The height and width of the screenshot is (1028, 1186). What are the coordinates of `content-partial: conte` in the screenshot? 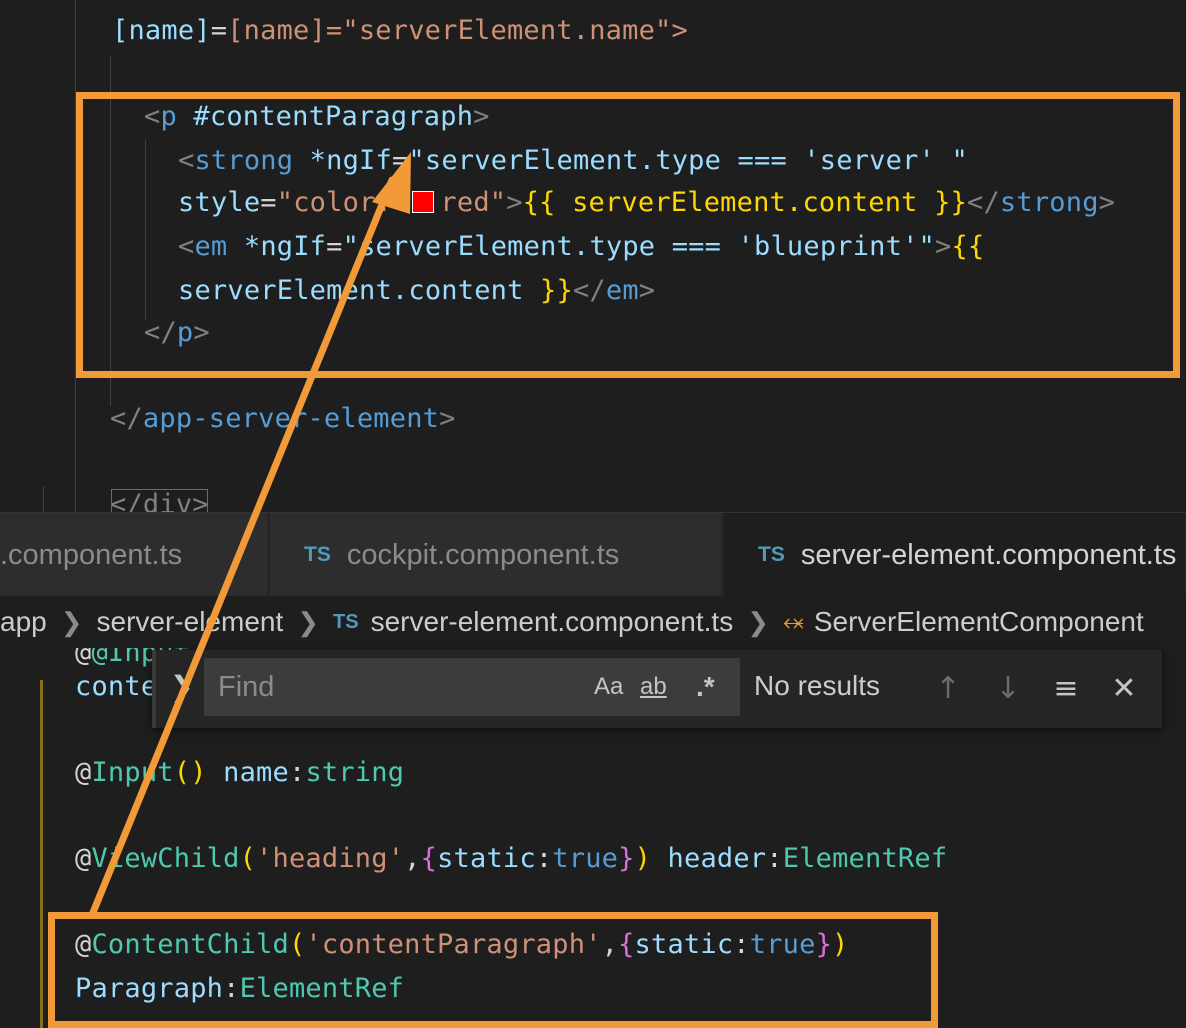 It's located at (116, 686).